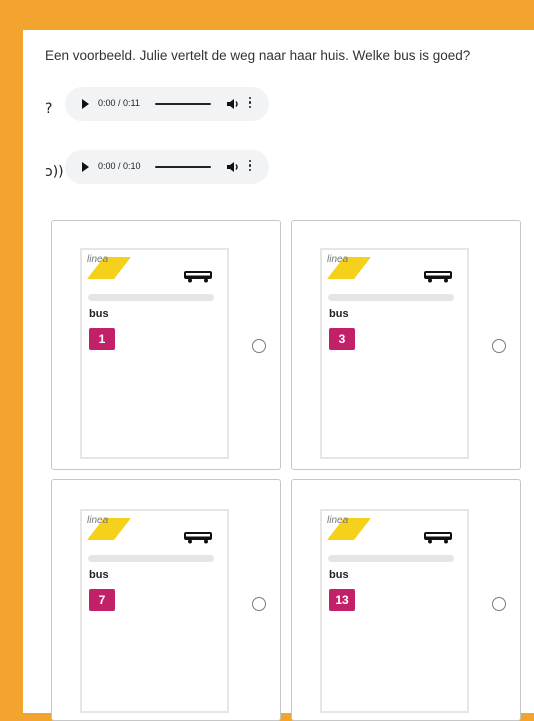 This screenshot has height=721, width=534. I want to click on audio-player: 0:00 / 0:11, so click(167, 104).